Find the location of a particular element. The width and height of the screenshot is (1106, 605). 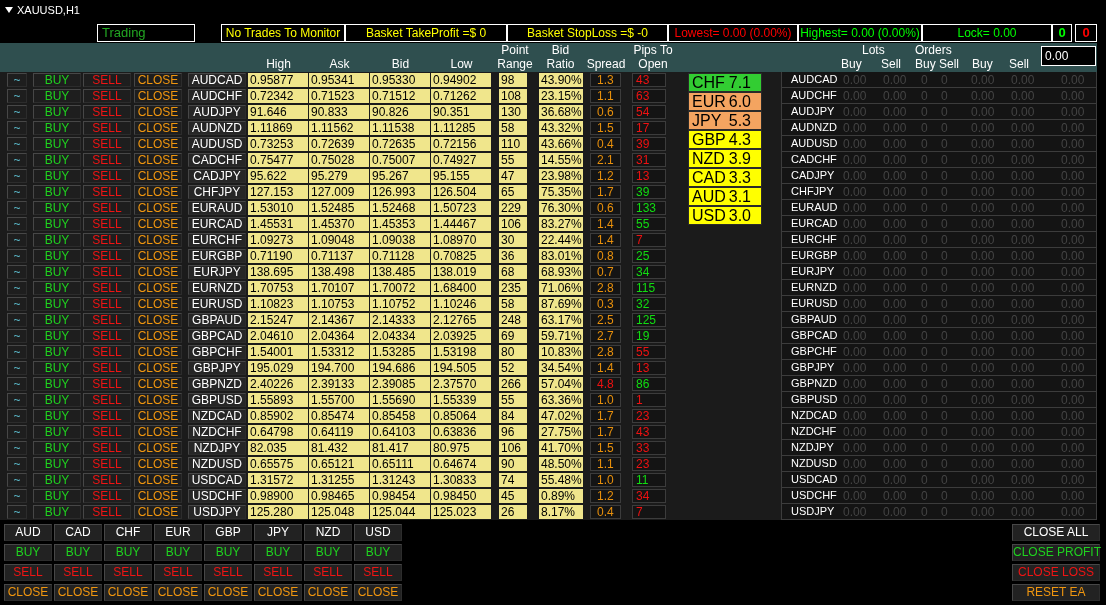

pair-button: AUDJPY is located at coordinates (217, 112).